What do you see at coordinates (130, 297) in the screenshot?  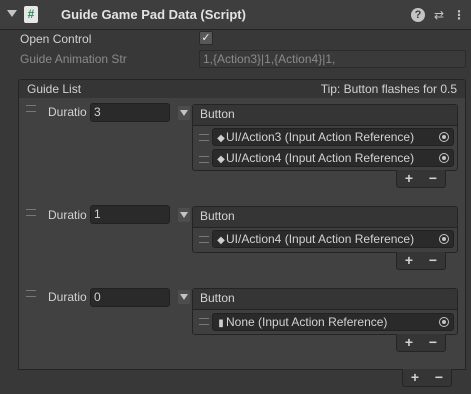 I see `duration-field: 0` at bounding box center [130, 297].